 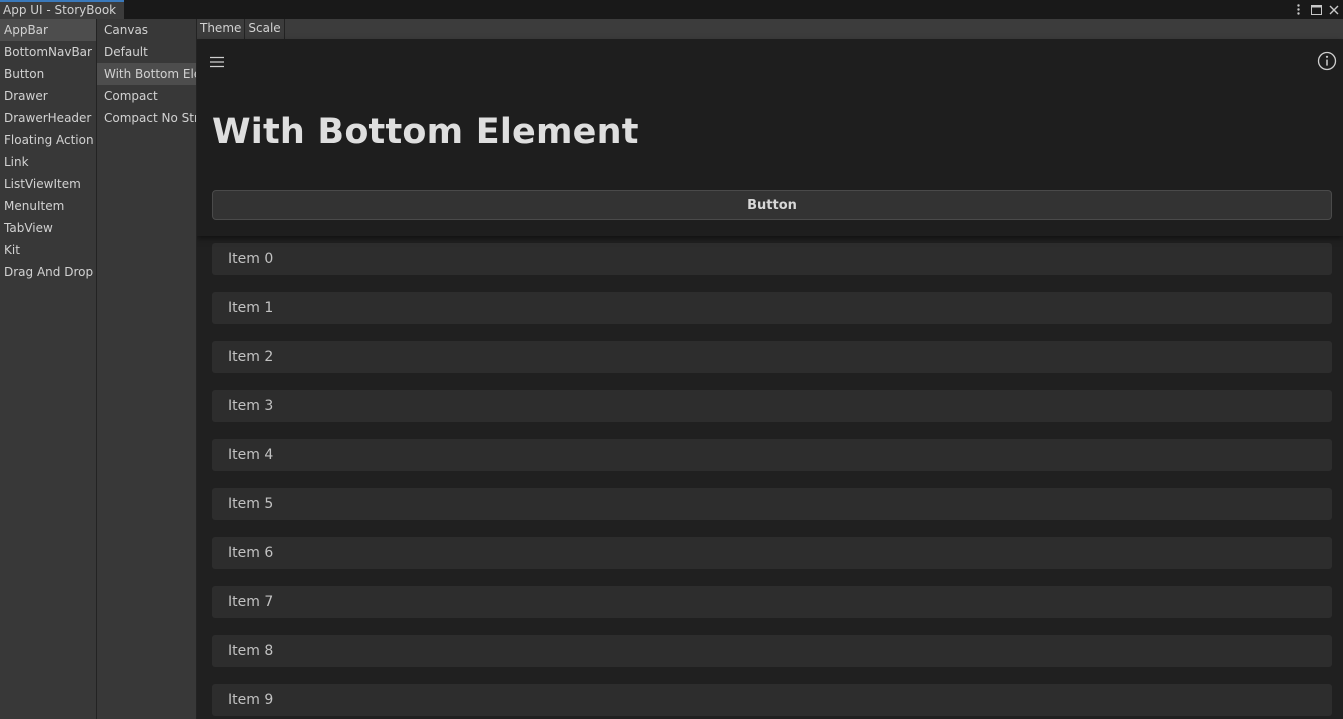 I want to click on list-item: Item 1, so click(x=772, y=308).